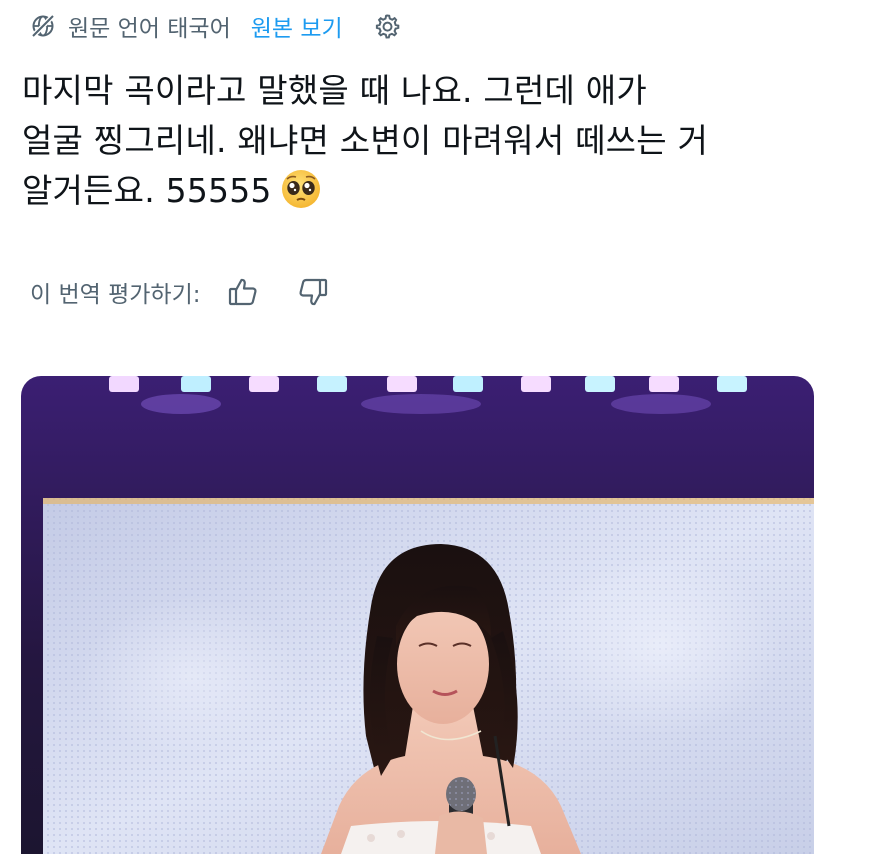 The image size is (874, 854). Describe the element at coordinates (243, 292) in the screenshot. I see `thumbs-up-icon` at that location.